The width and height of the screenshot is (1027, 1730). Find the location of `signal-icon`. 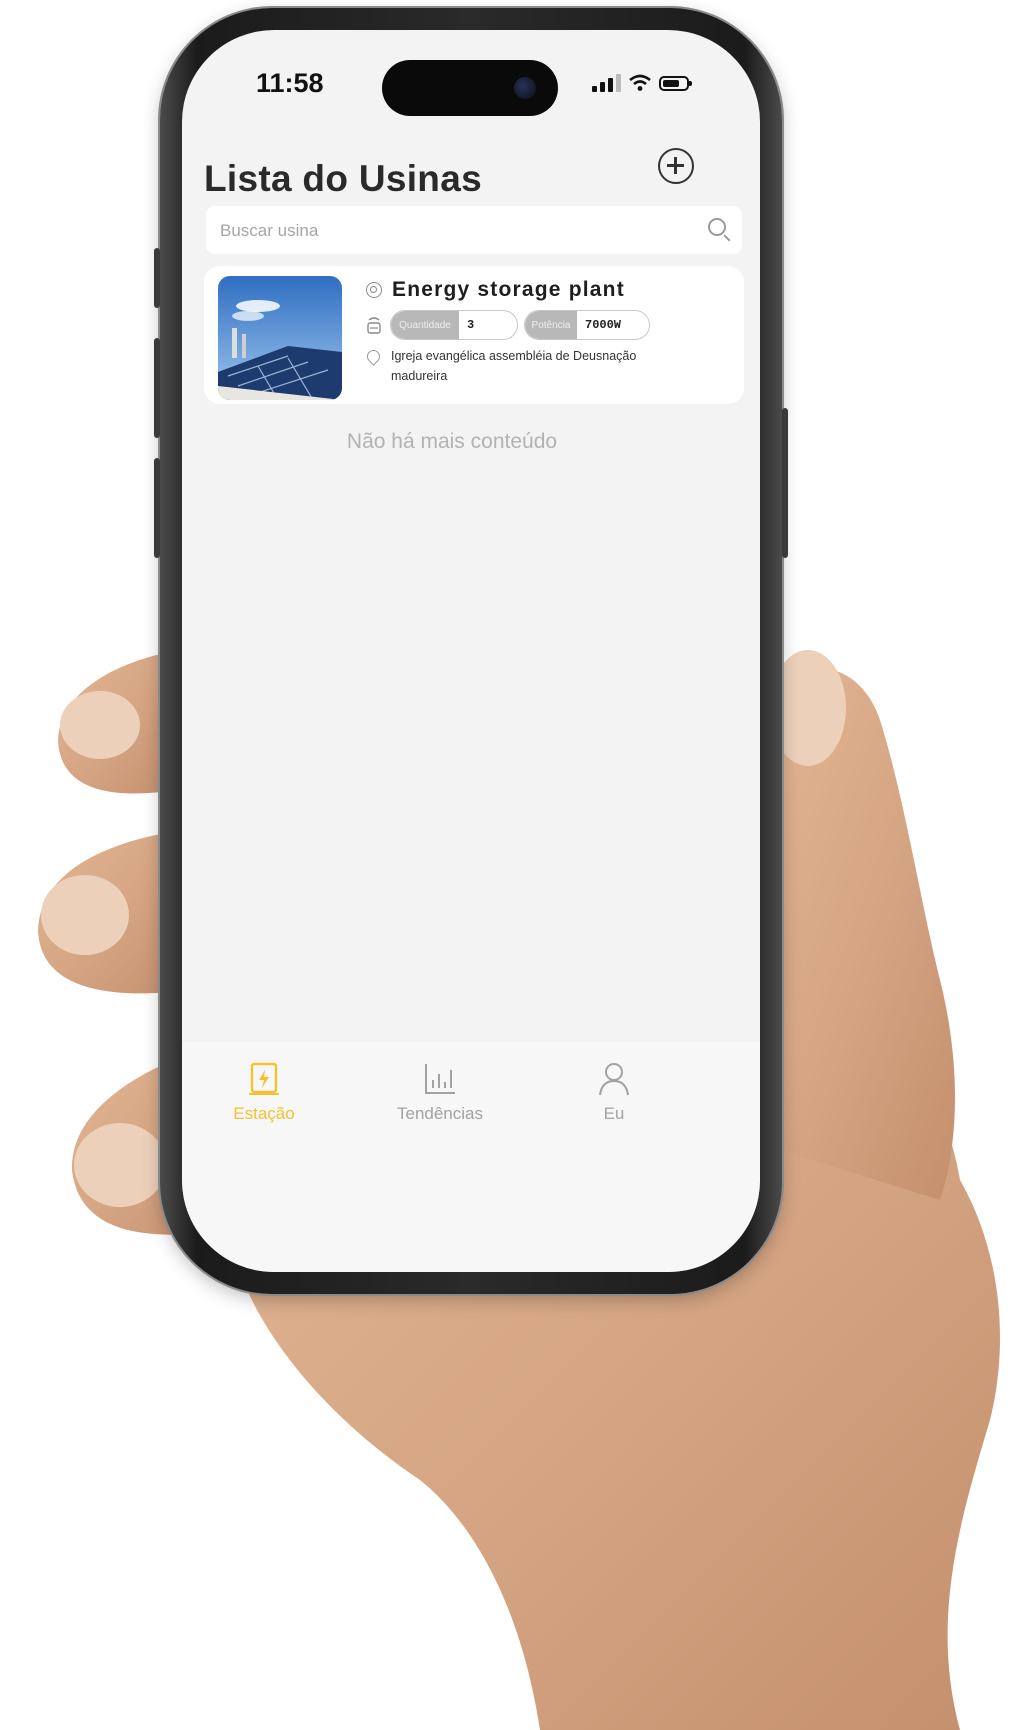

signal-icon is located at coordinates (606, 83).